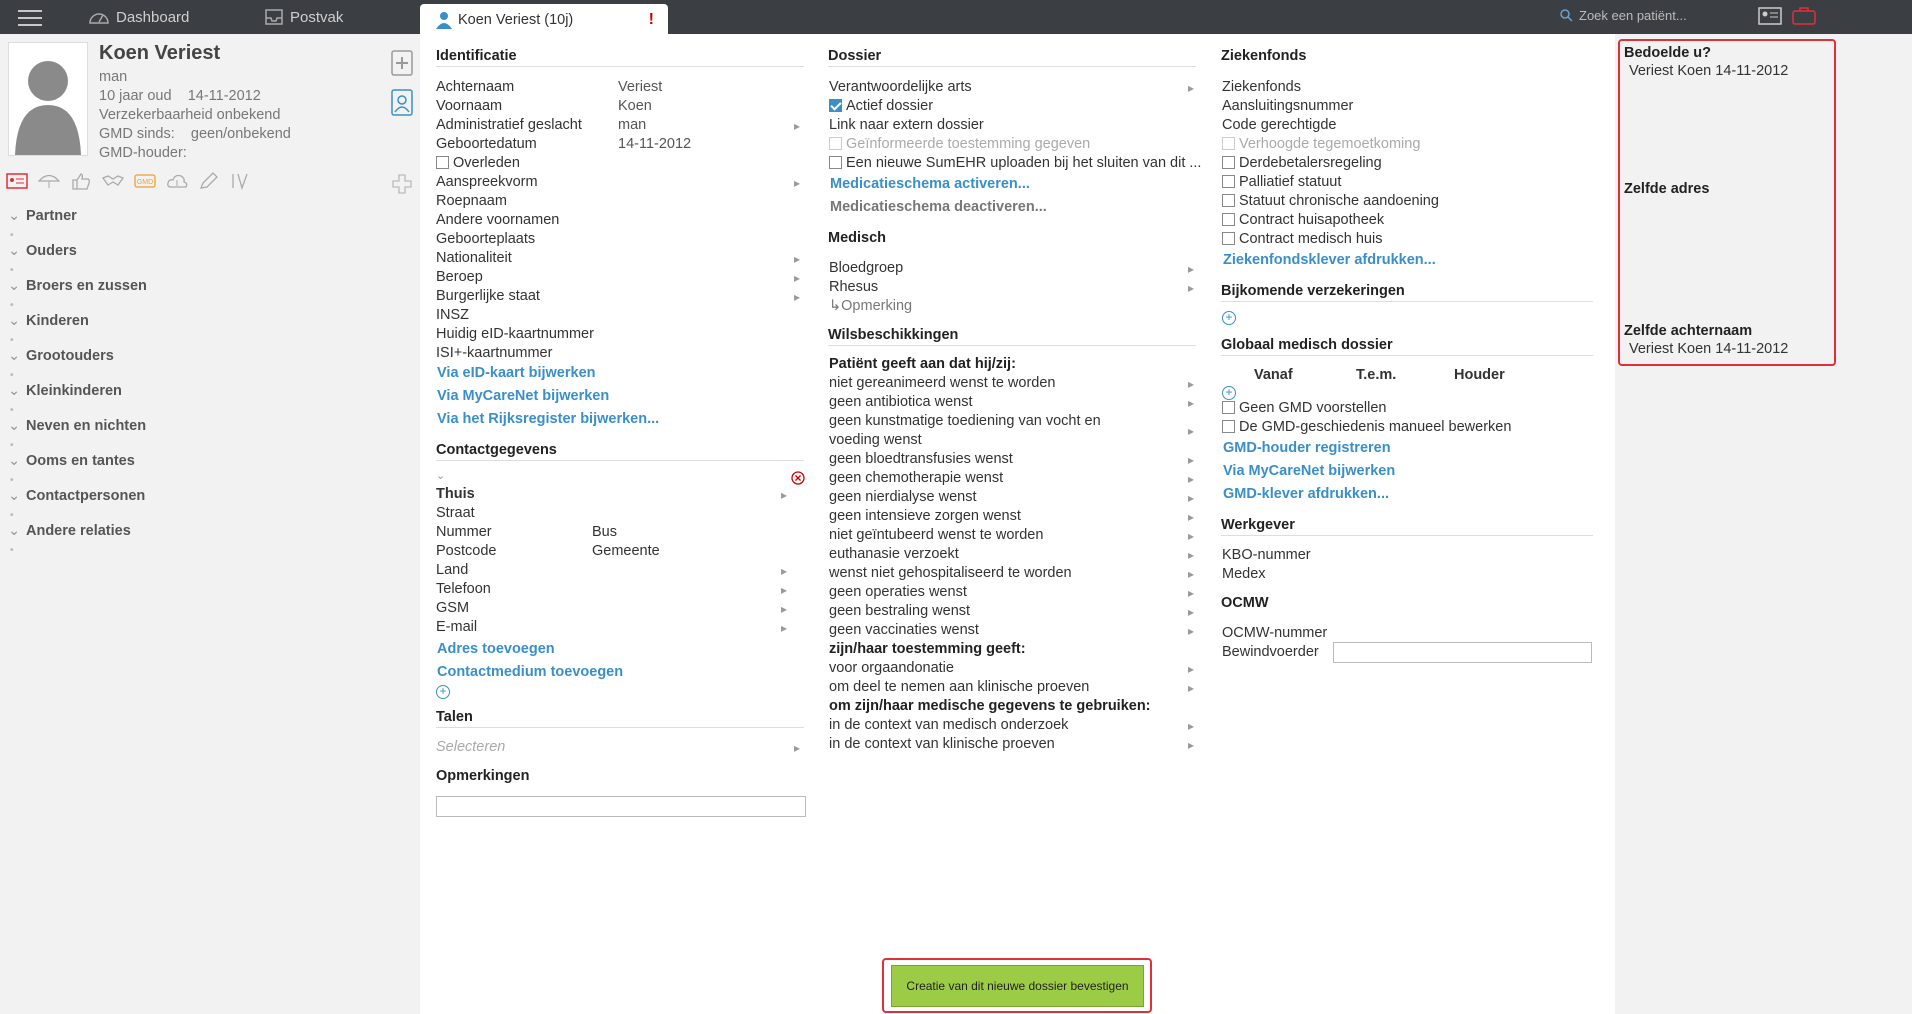  What do you see at coordinates (640, 87) in the screenshot?
I see `field-value: Veriest` at bounding box center [640, 87].